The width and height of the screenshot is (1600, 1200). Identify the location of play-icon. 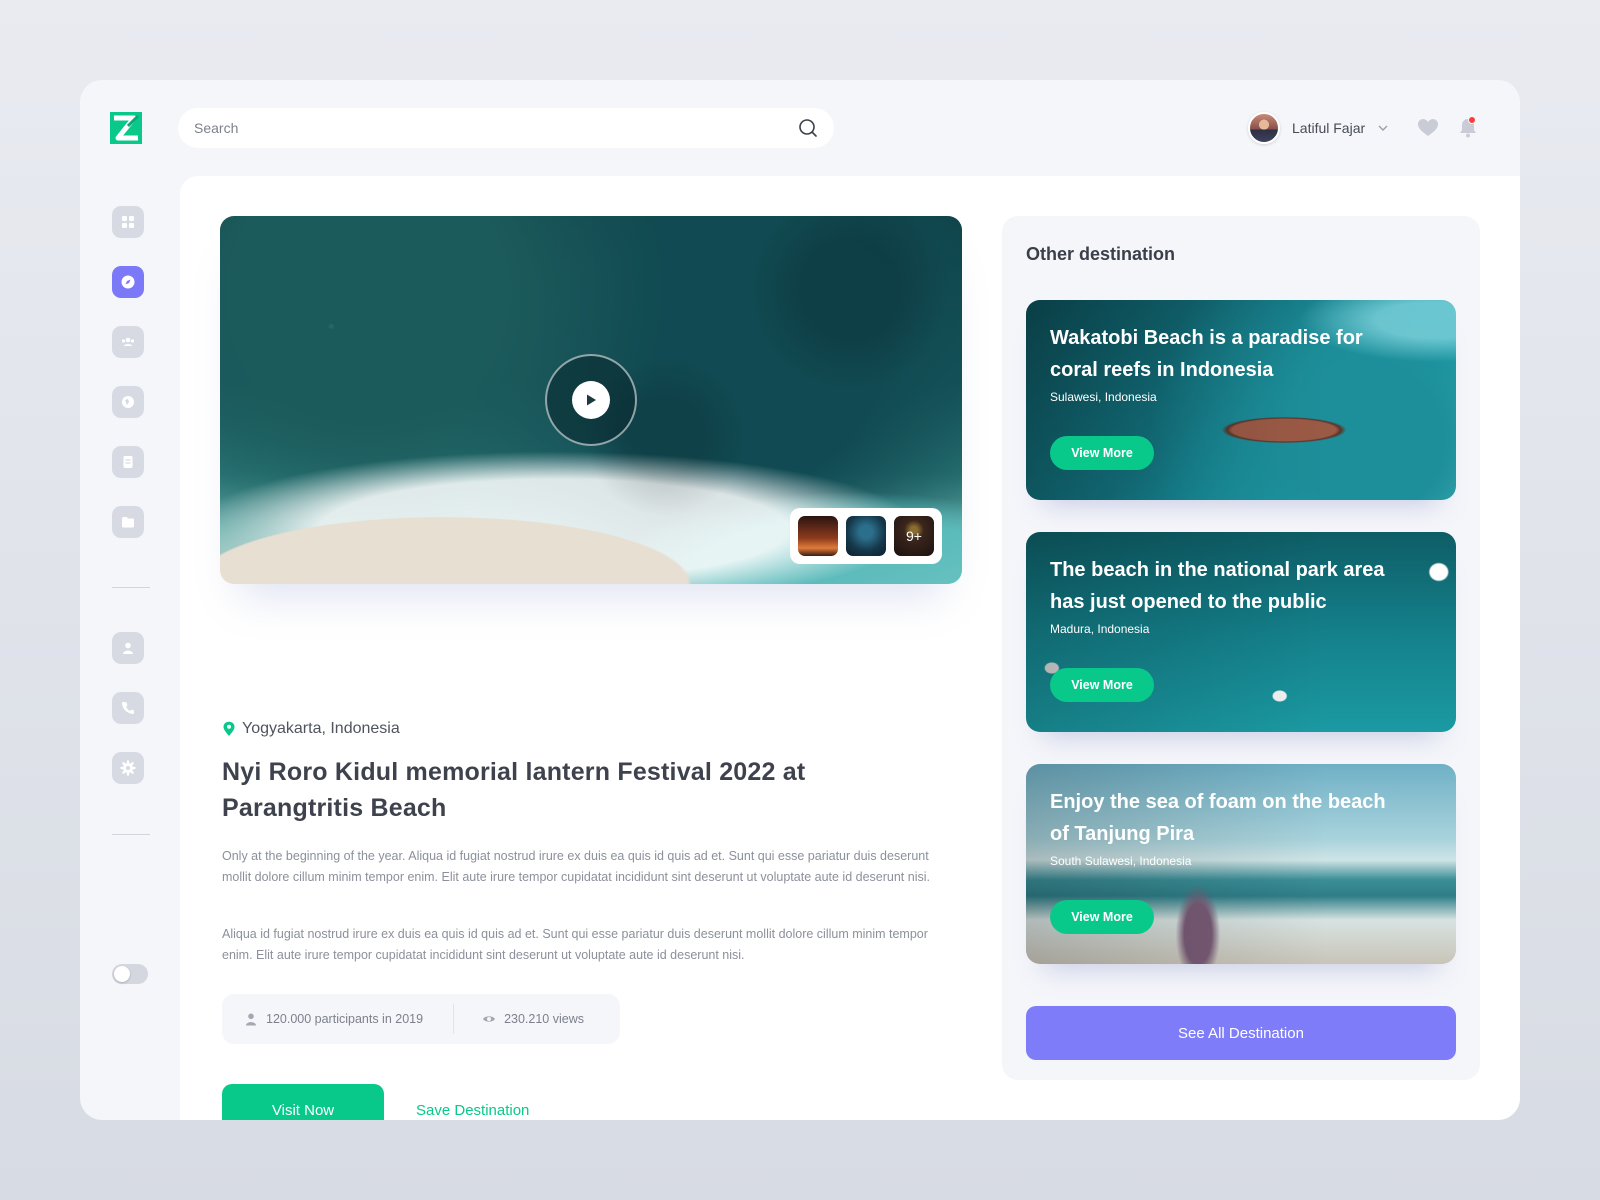
(591, 400).